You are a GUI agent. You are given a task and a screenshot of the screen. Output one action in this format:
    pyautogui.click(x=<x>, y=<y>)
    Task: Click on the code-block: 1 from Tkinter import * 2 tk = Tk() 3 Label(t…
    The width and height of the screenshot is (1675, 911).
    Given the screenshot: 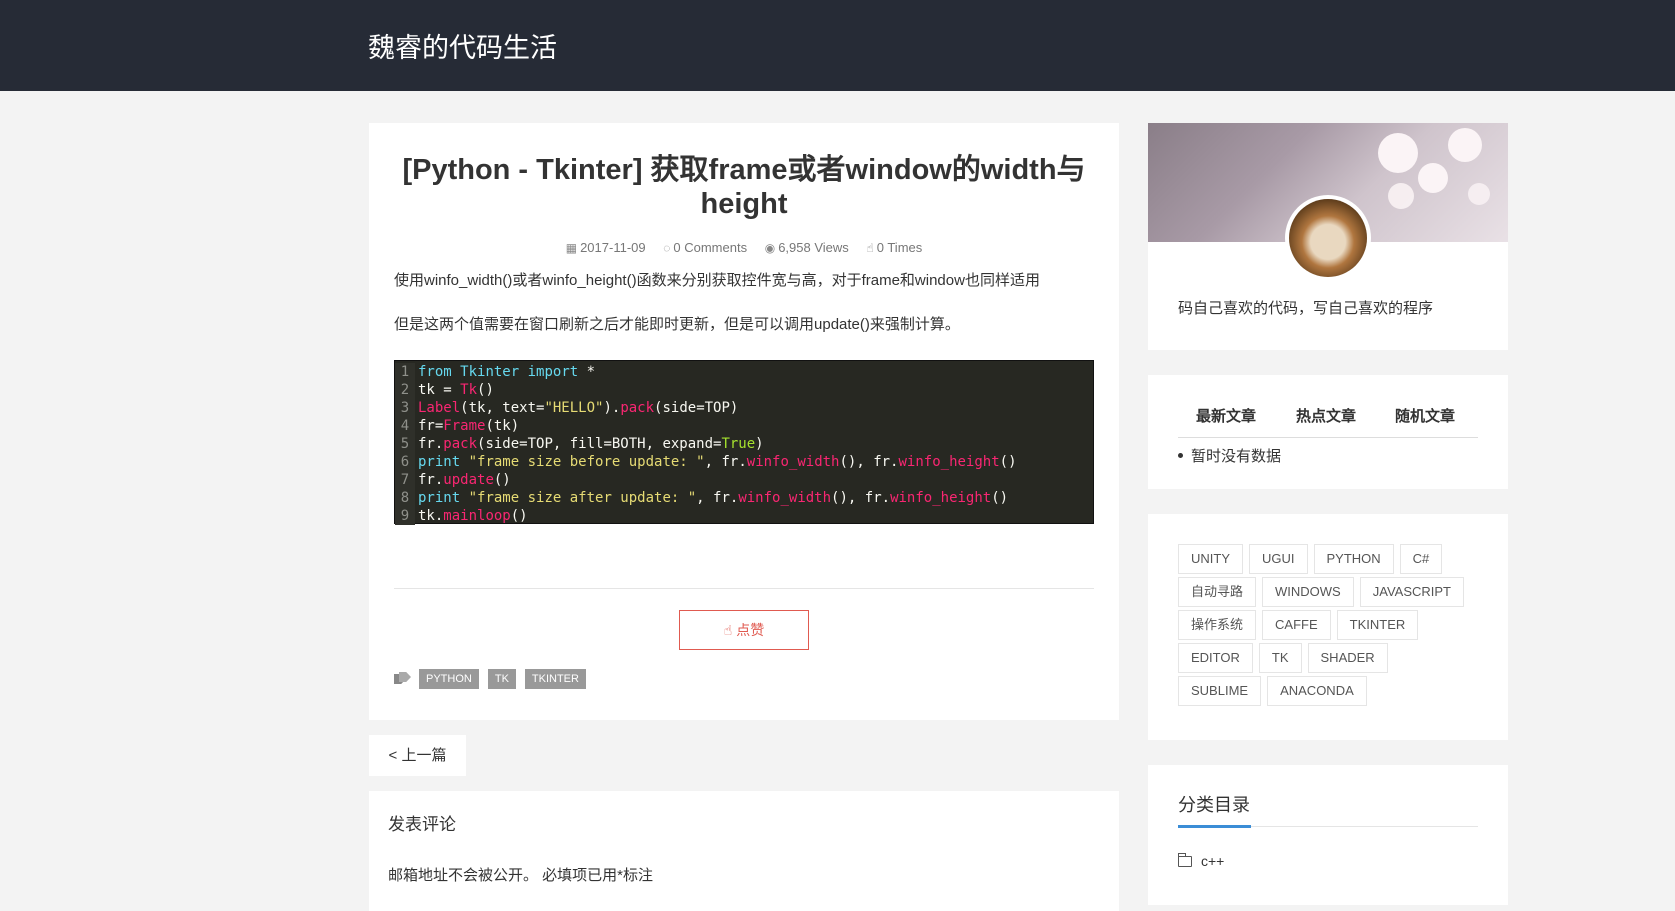 What is the action you would take?
    pyautogui.click(x=744, y=442)
    